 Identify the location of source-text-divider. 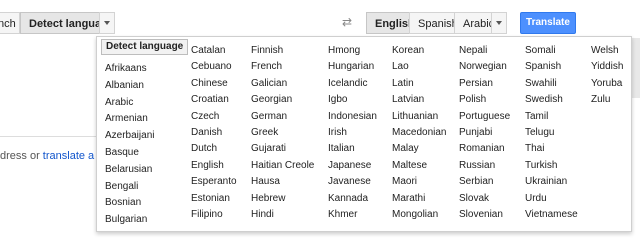
(50, 136).